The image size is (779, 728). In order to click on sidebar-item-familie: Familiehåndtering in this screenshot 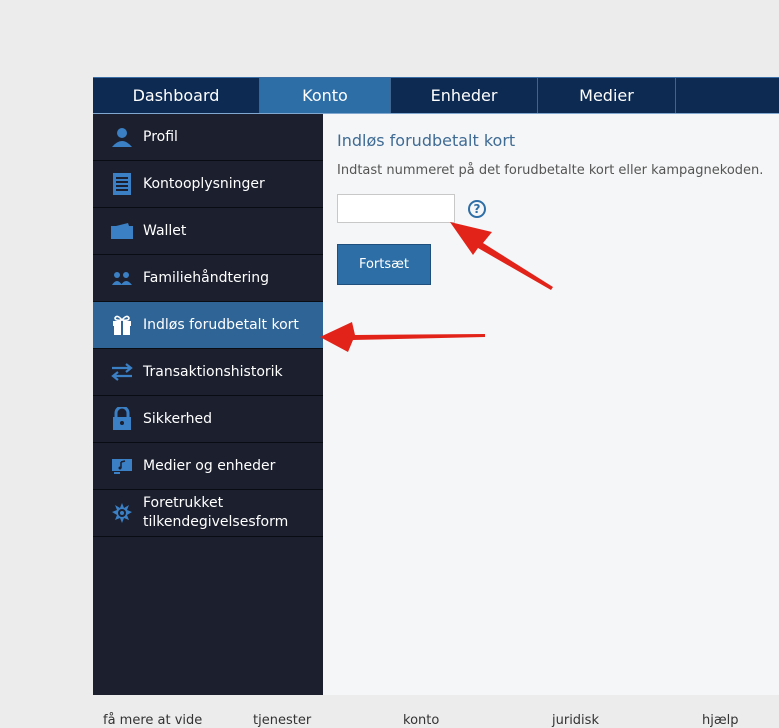, I will do `click(208, 278)`.